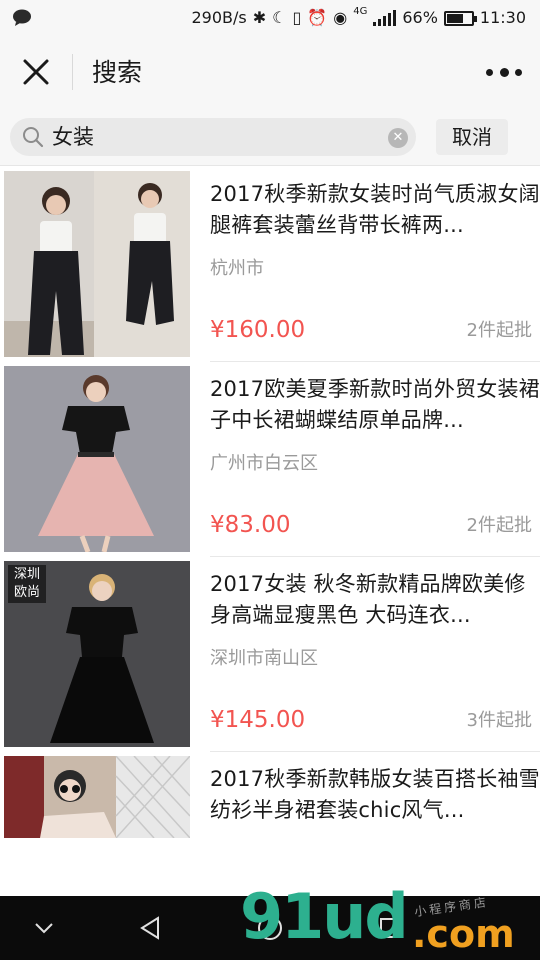  Describe the element at coordinates (33, 137) in the screenshot. I see `search-icon` at that location.